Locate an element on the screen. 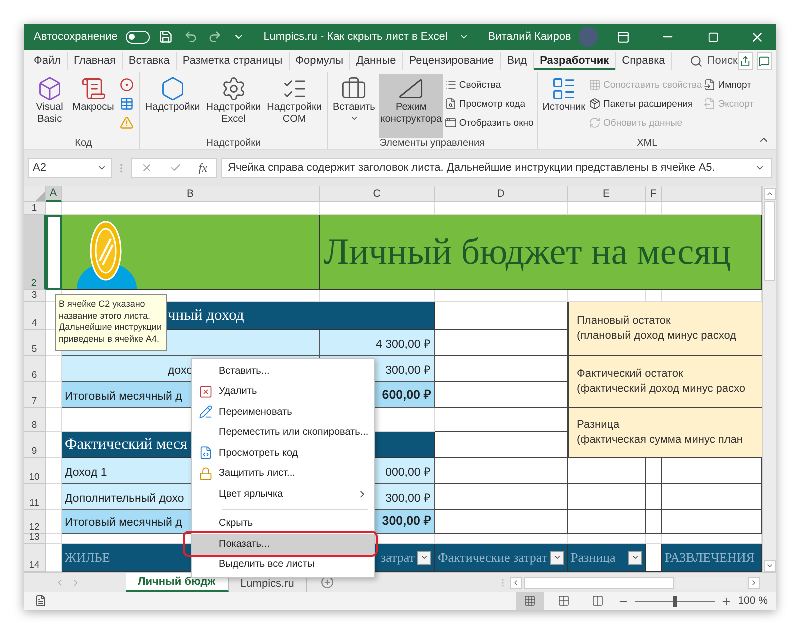 Image resolution: width=800 pixels, height=636 pixels. column-header: E is located at coordinates (607, 194).